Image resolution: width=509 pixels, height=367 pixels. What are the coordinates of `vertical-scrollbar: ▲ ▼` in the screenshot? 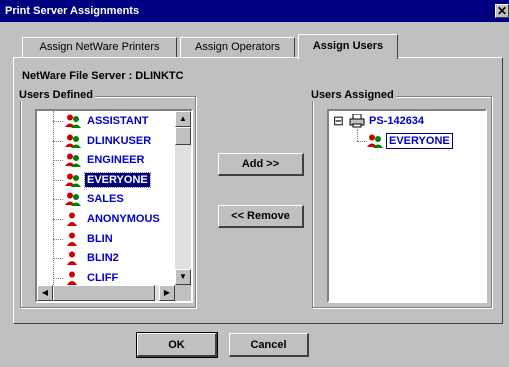 It's located at (183, 198).